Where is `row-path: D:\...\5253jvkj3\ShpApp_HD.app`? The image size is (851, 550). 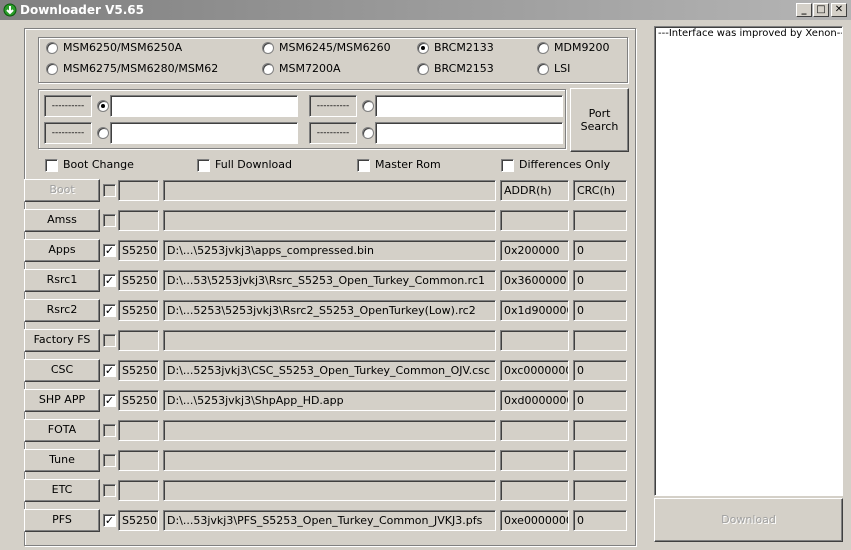
row-path: D:\...\5253jvkj3\ShpApp_HD.app is located at coordinates (329, 400).